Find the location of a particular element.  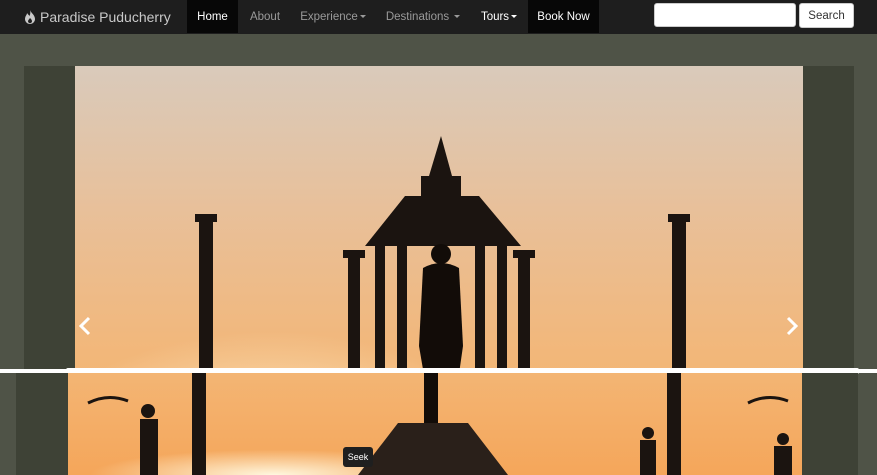

nav-book-now-label: Book Now is located at coordinates (563, 16).